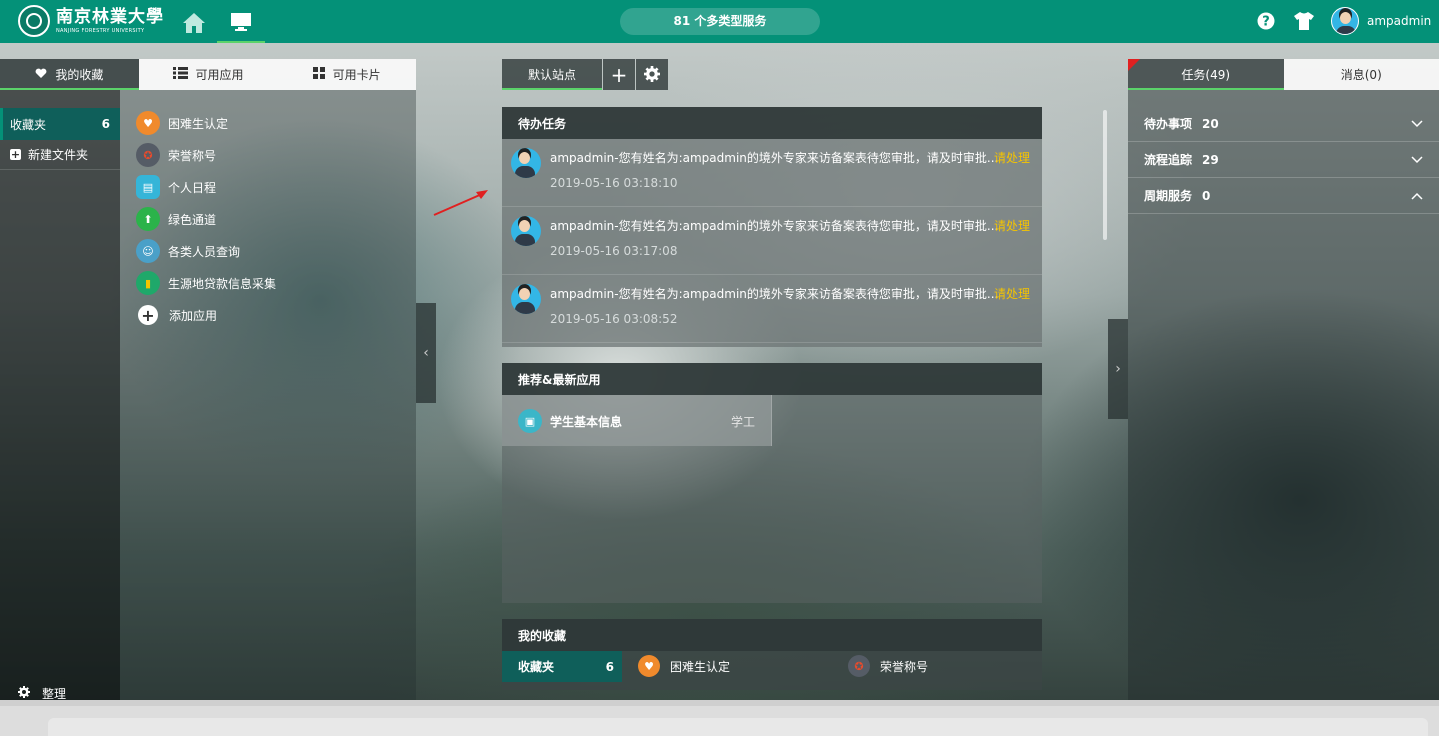 This screenshot has width=1439, height=736. What do you see at coordinates (1283, 196) in the screenshot?
I see `periodic-service-row: 周期服务 0` at bounding box center [1283, 196].